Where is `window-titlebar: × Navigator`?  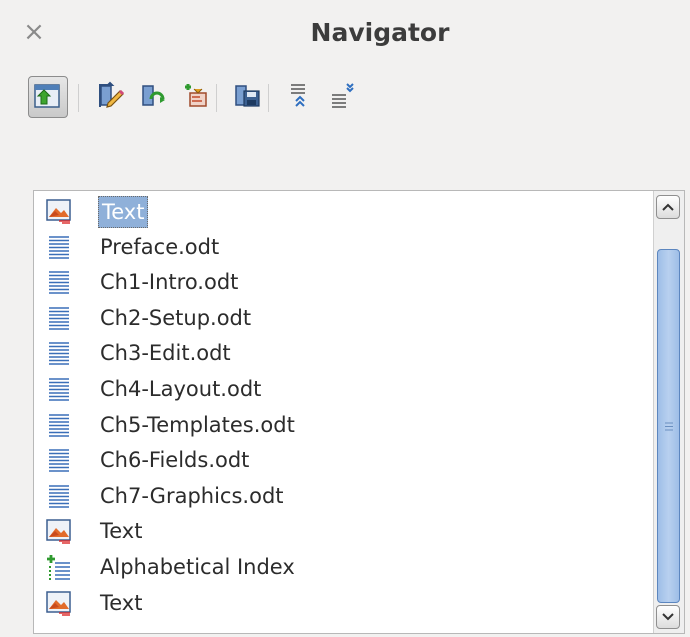 window-titlebar: × Navigator is located at coordinates (345, 35).